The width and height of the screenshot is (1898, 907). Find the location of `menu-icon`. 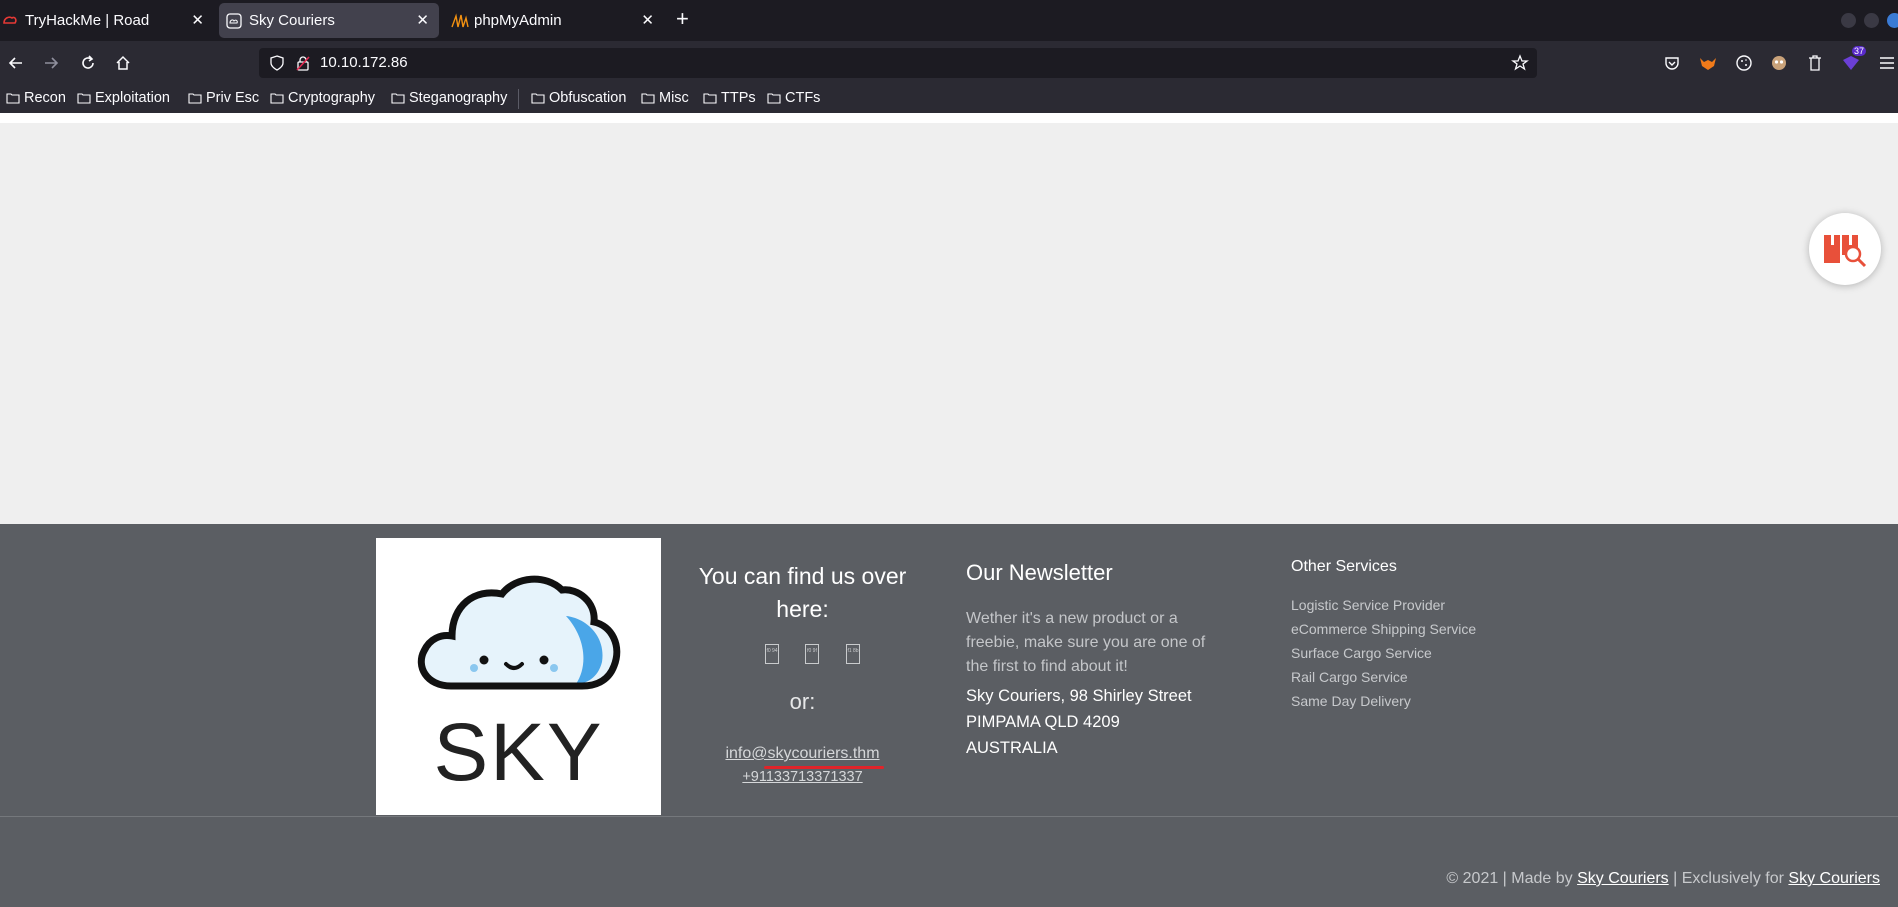

menu-icon is located at coordinates (1887, 63).